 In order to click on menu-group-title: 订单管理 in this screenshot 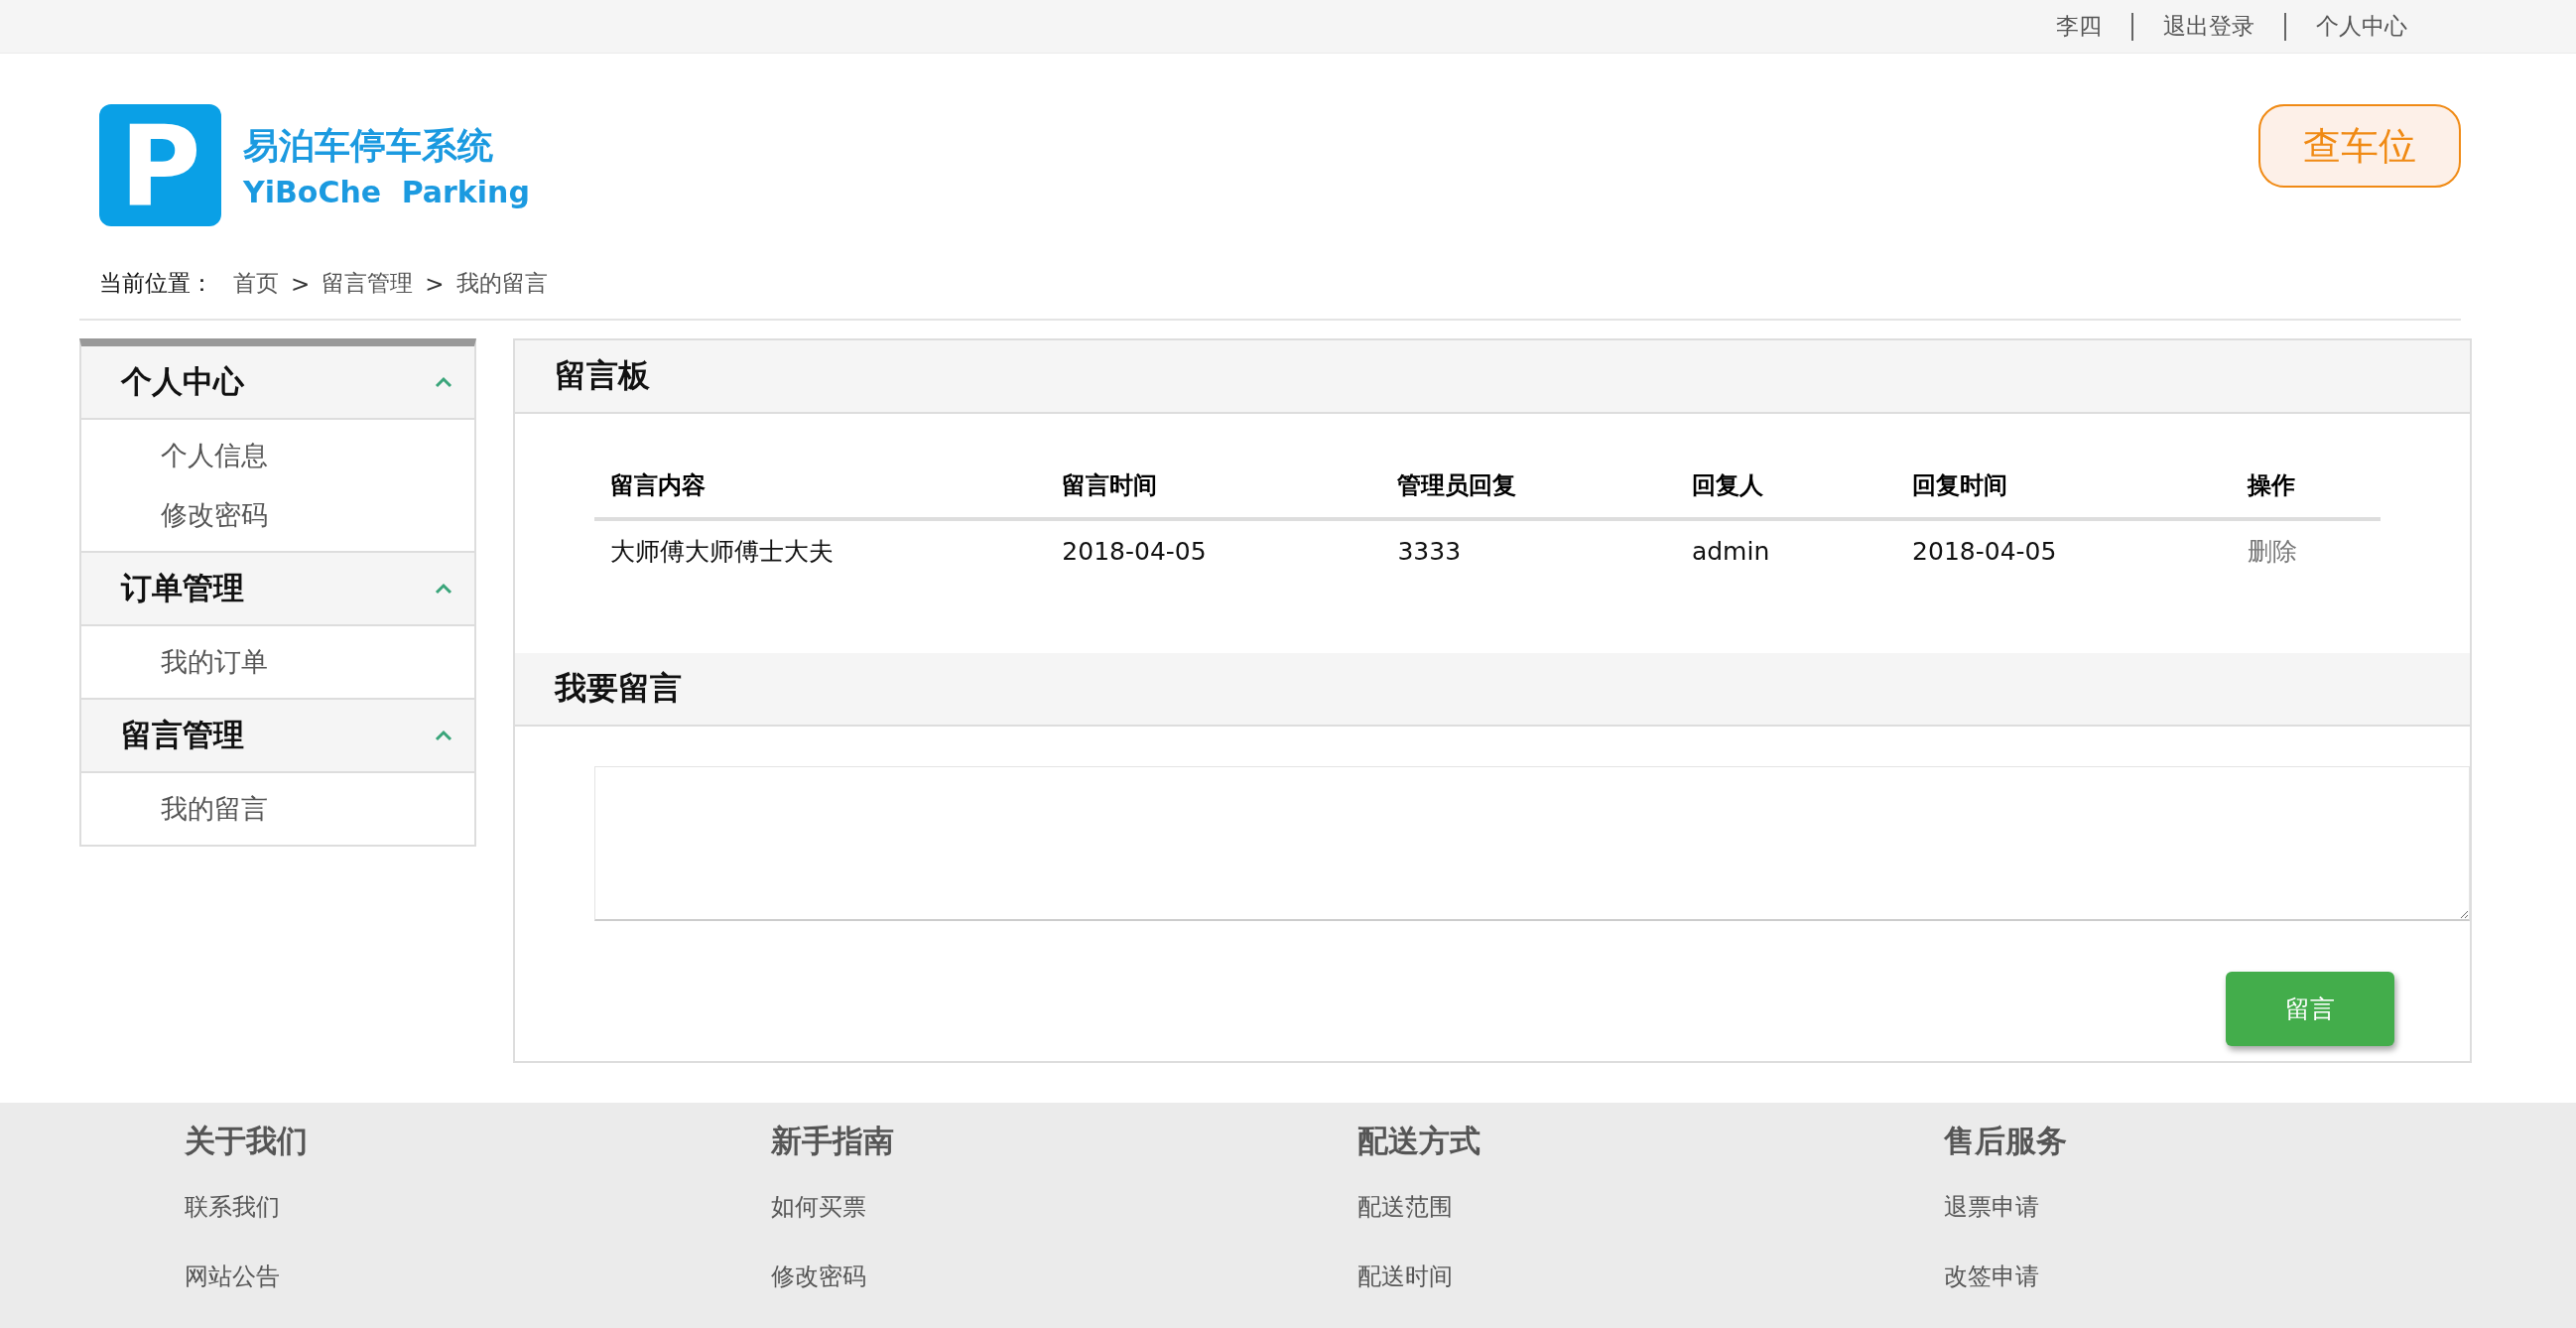, I will do `click(183, 589)`.